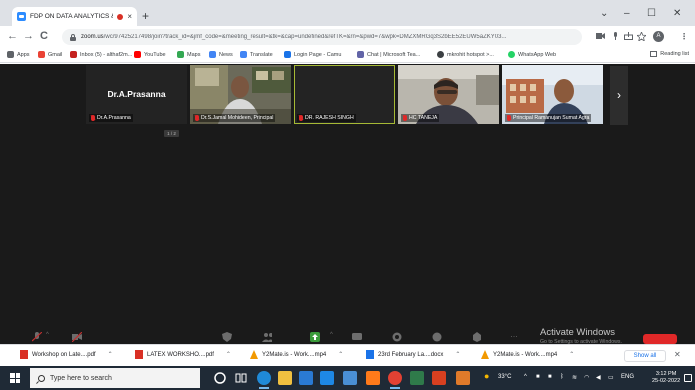 Image resolution: width=695 pixels, height=390 pixels. I want to click on participant-tile: Principal Ramanujan Sumat Agra, so click(552, 94).